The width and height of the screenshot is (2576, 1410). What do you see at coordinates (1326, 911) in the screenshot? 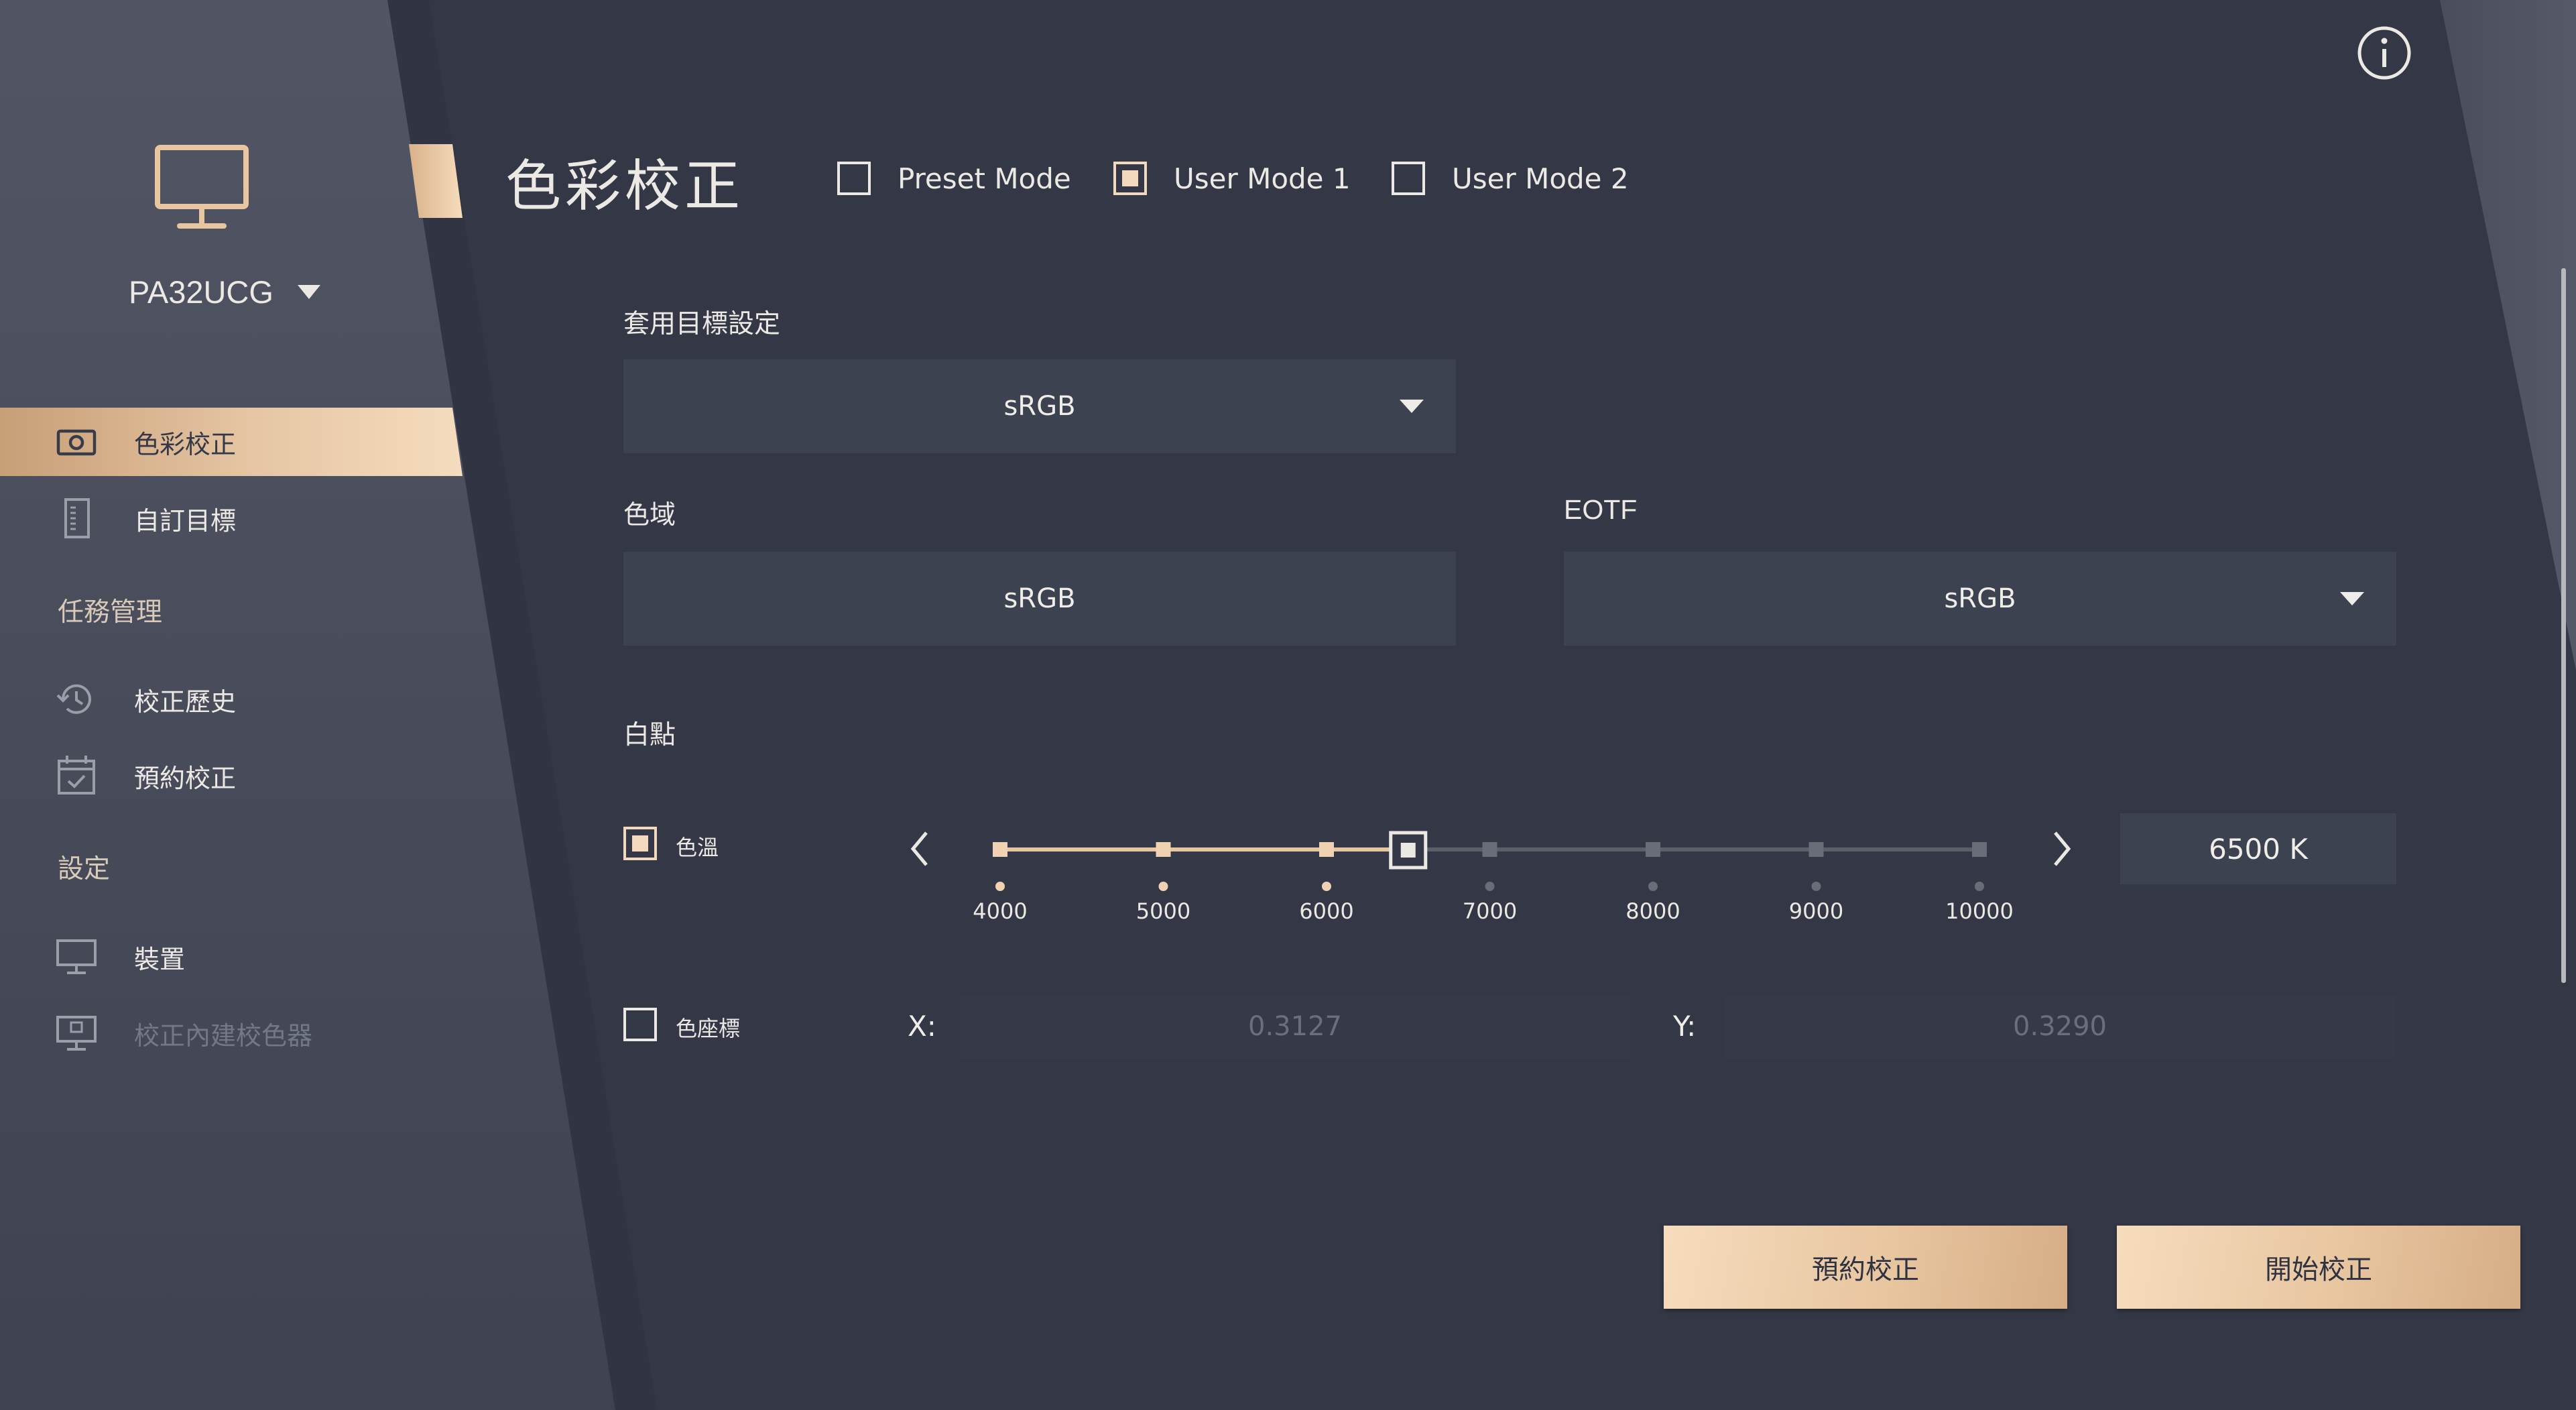
I see `slider-tick-label: 6000` at bounding box center [1326, 911].